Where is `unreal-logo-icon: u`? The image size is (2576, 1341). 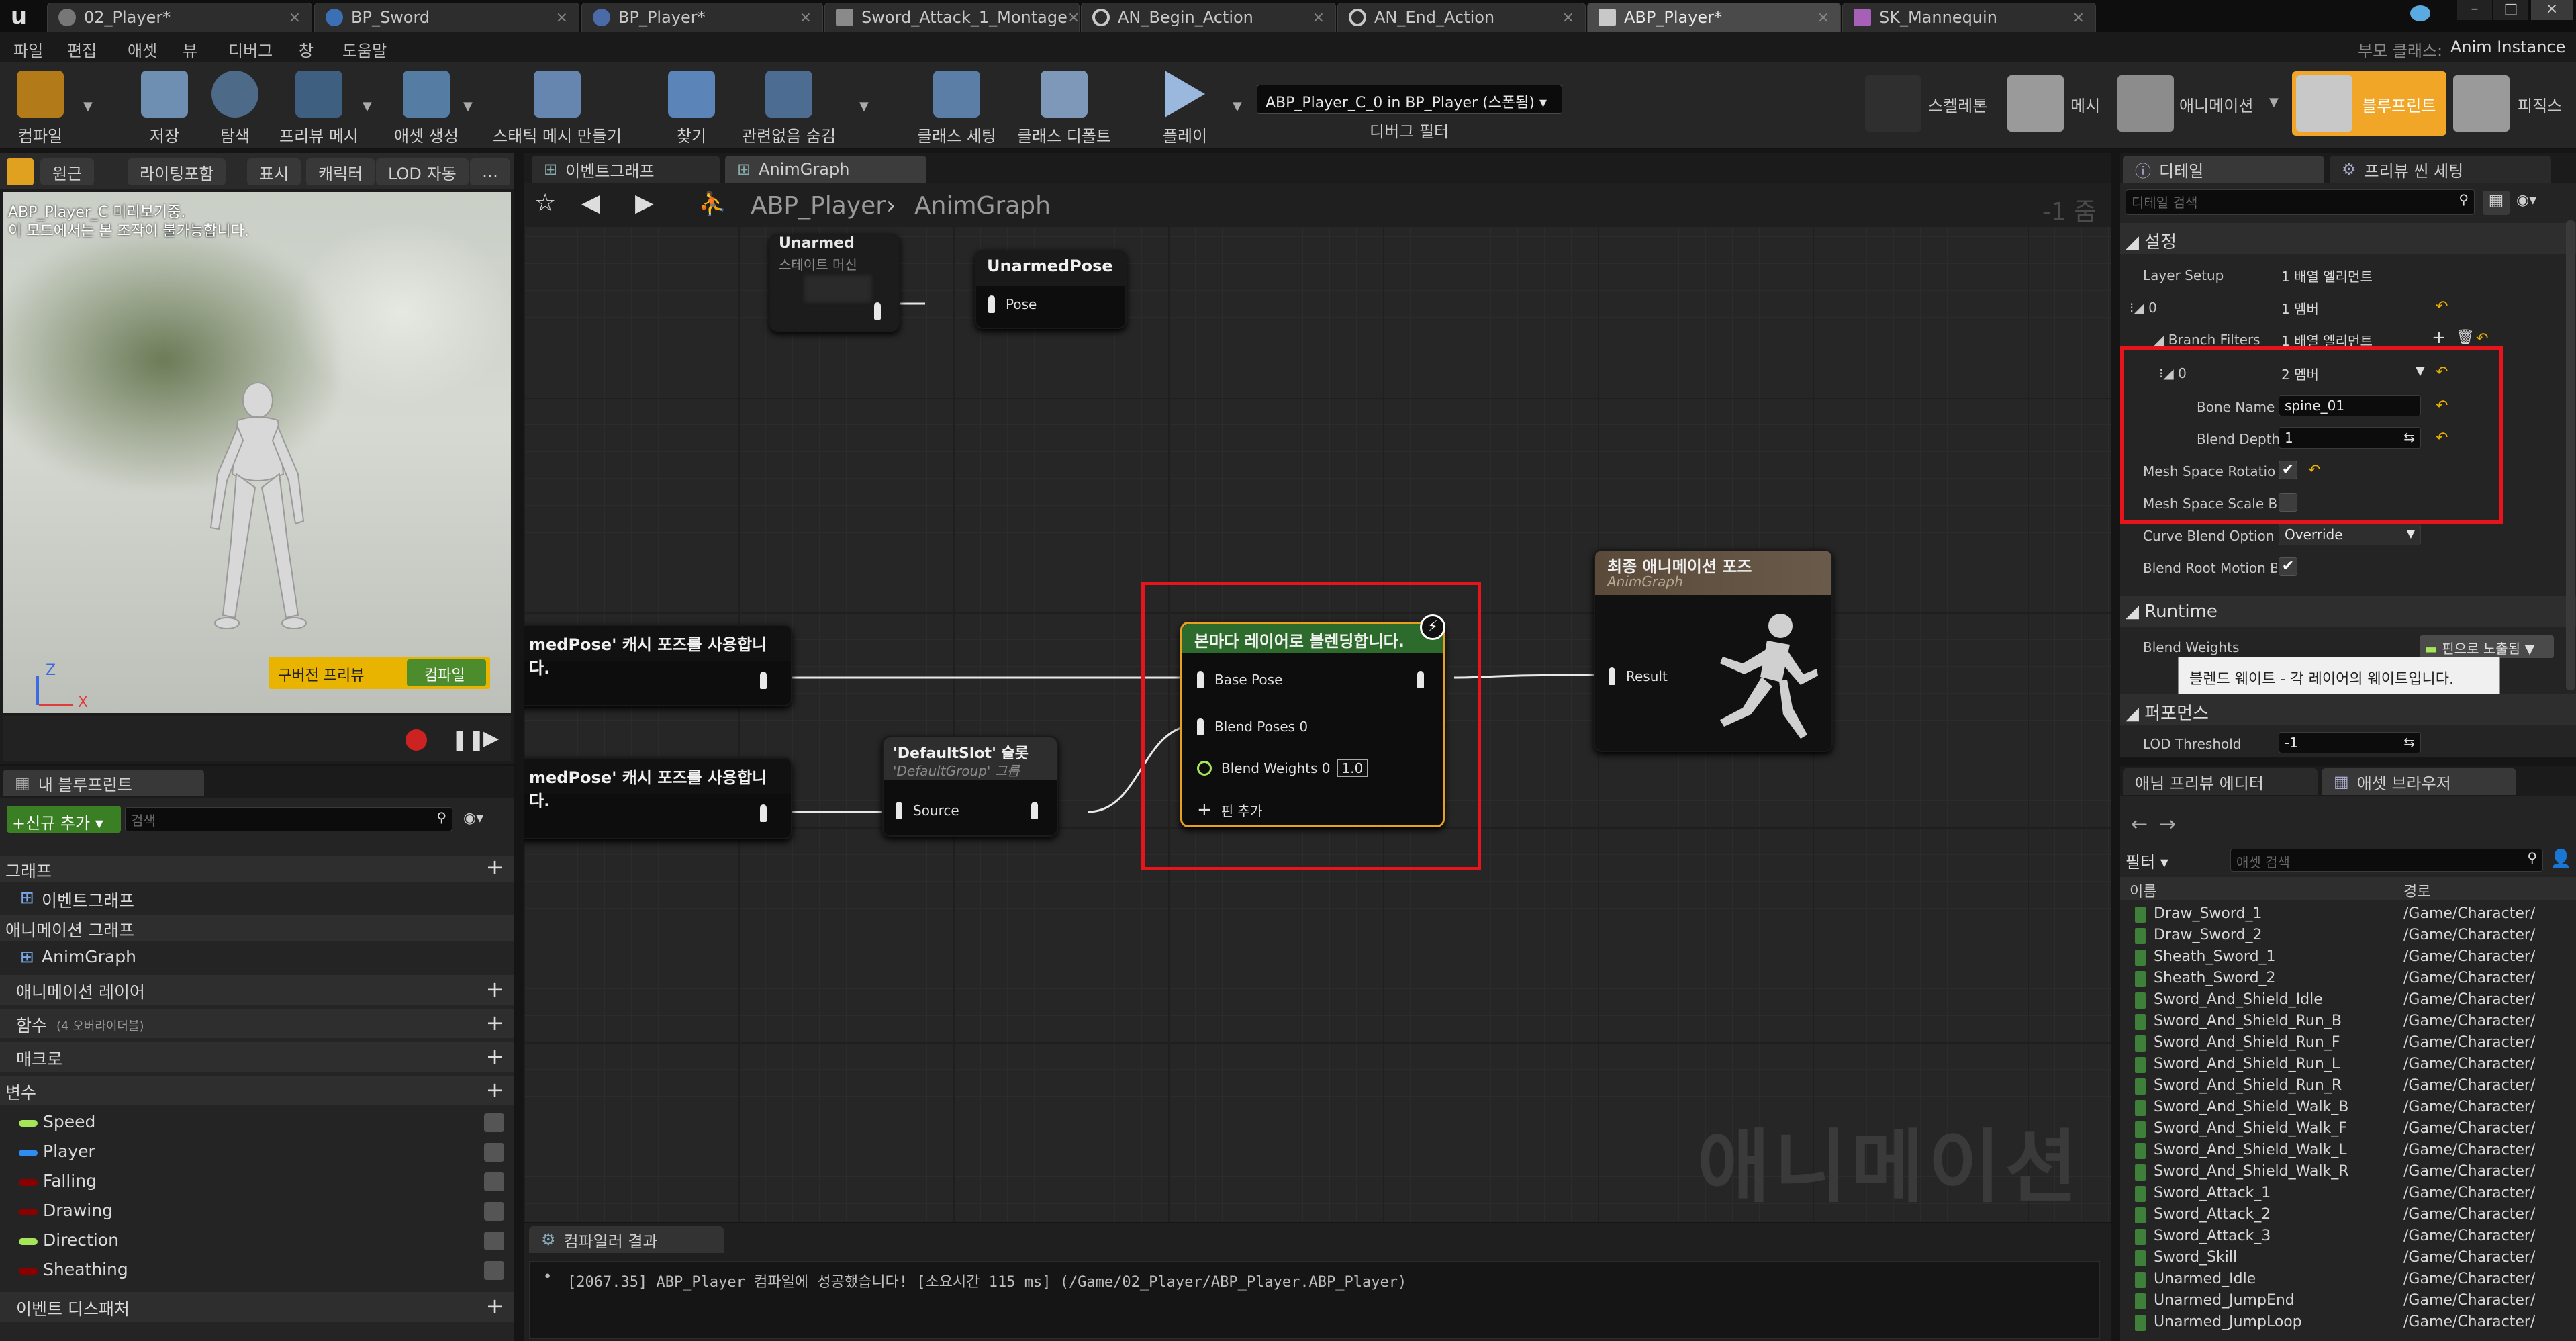 unreal-logo-icon: u is located at coordinates (19, 17).